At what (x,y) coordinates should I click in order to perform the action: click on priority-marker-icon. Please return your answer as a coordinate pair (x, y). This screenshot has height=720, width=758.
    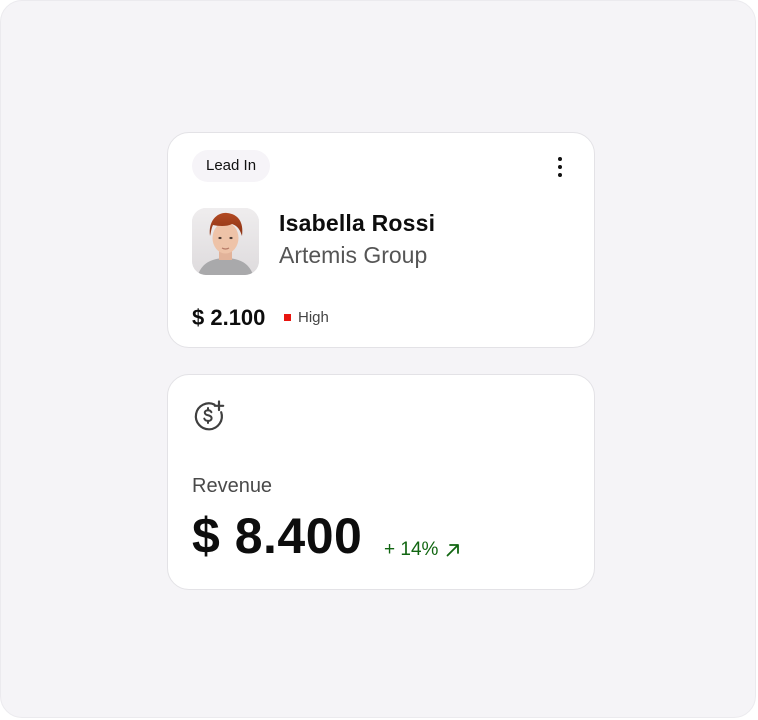
    Looking at the image, I should click on (287, 317).